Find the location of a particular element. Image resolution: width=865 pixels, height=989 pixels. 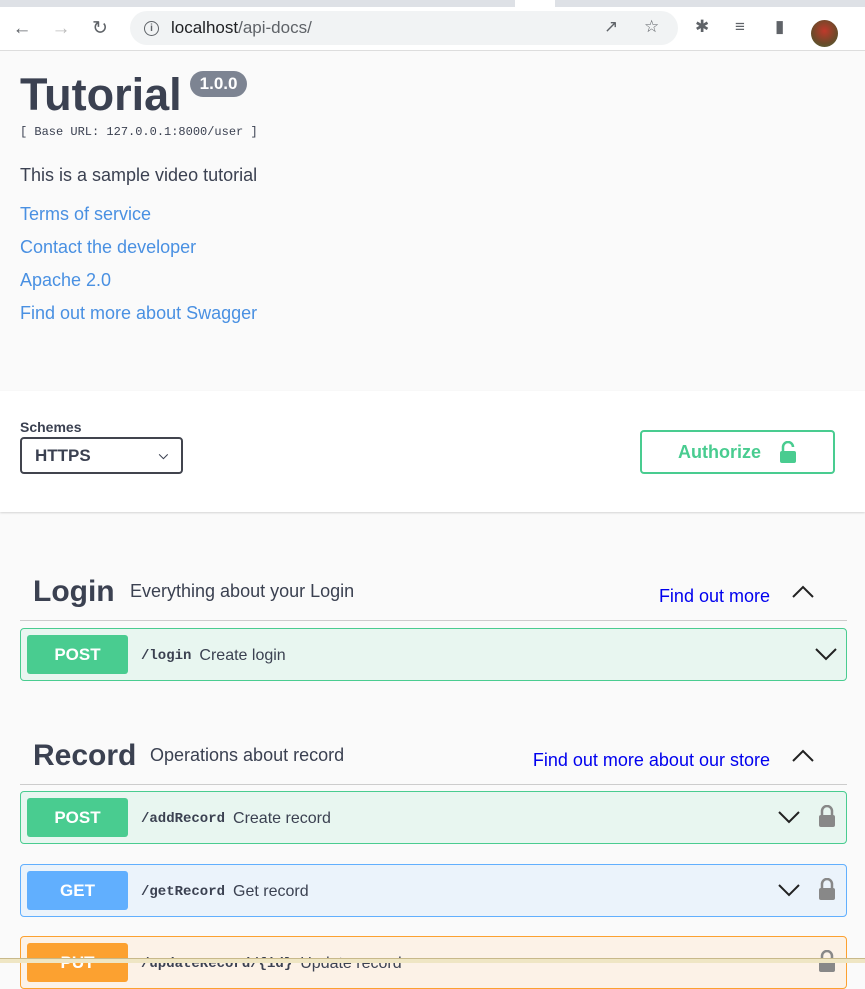

extensions-icon: ✱ is located at coordinates (702, 27).